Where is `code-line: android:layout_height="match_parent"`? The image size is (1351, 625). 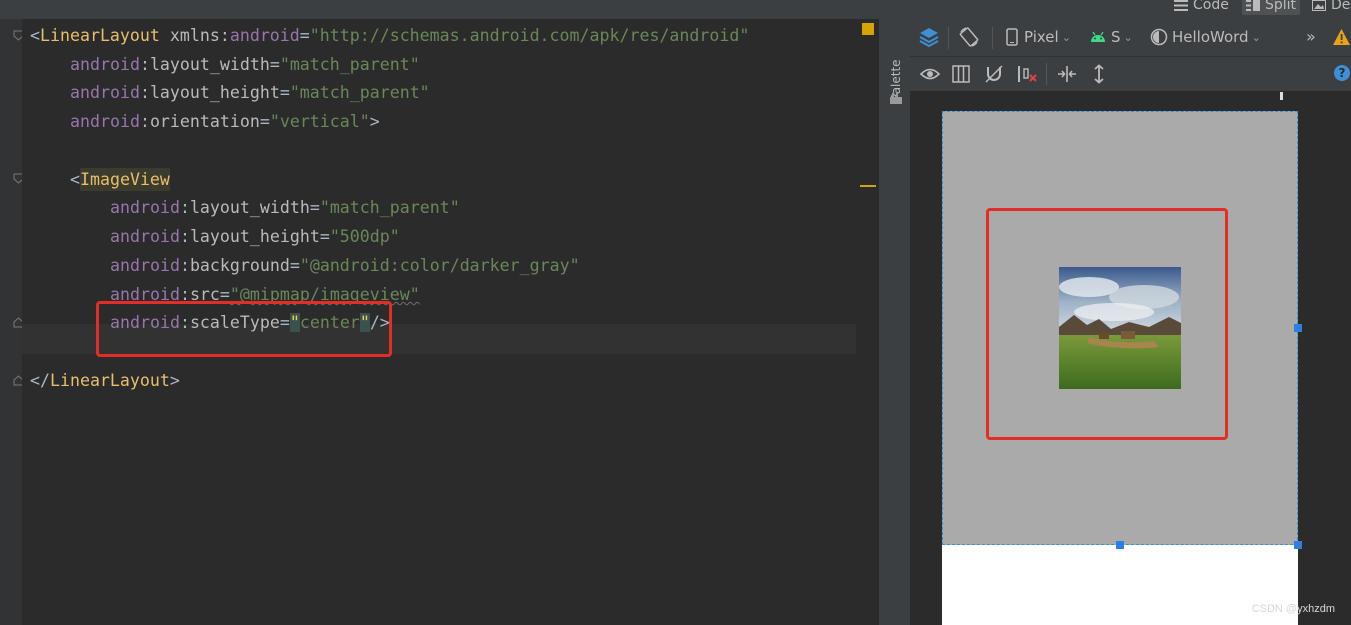
code-line: android:layout_height="match_parent" is located at coordinates (250, 93).